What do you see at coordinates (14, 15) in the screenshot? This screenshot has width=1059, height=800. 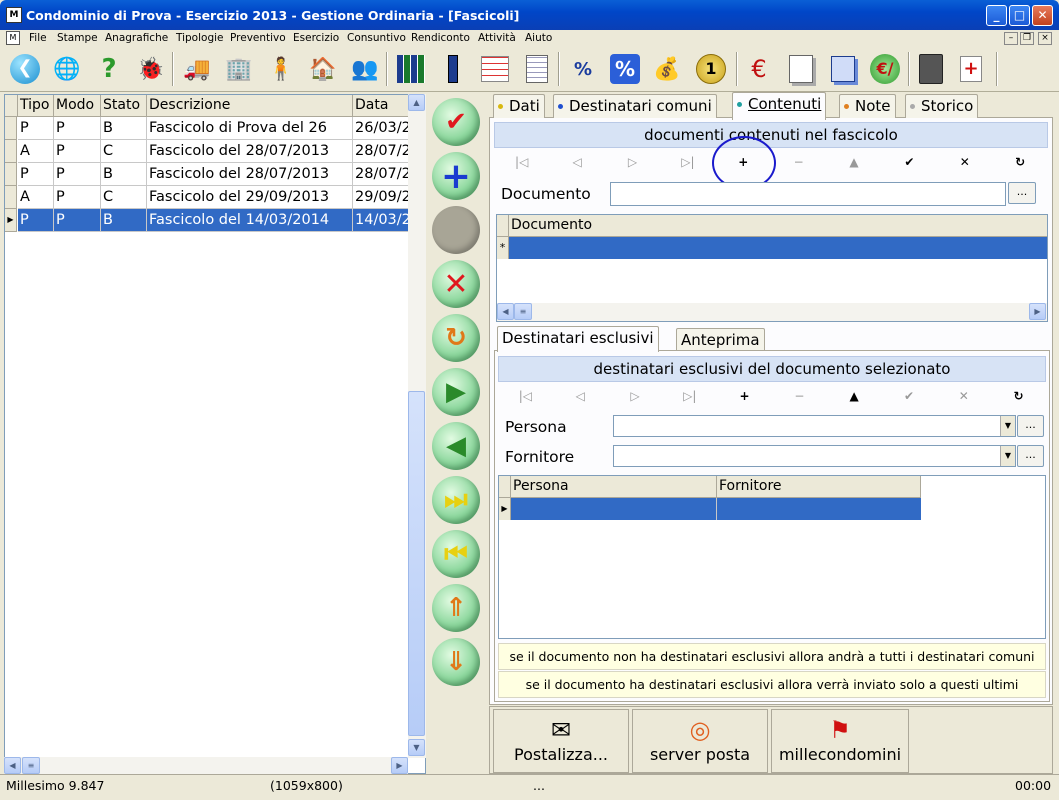 I see `app-icon: M` at bounding box center [14, 15].